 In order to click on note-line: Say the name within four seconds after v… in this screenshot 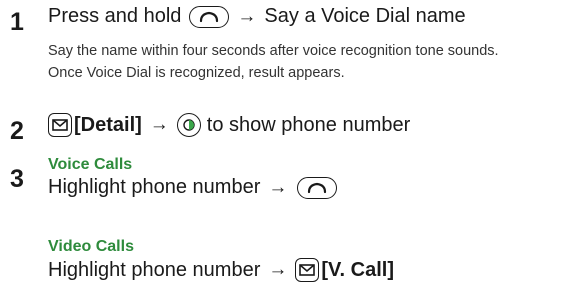, I will do `click(273, 51)`.